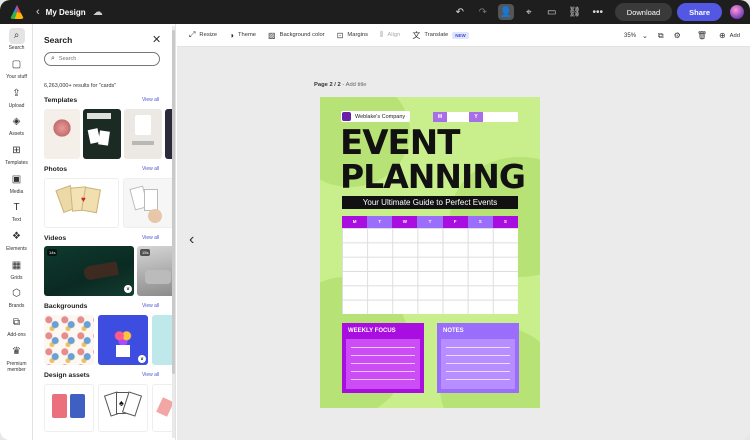  What do you see at coordinates (123, 408) in the screenshot?
I see `asset-thumb: ♠` at bounding box center [123, 408].